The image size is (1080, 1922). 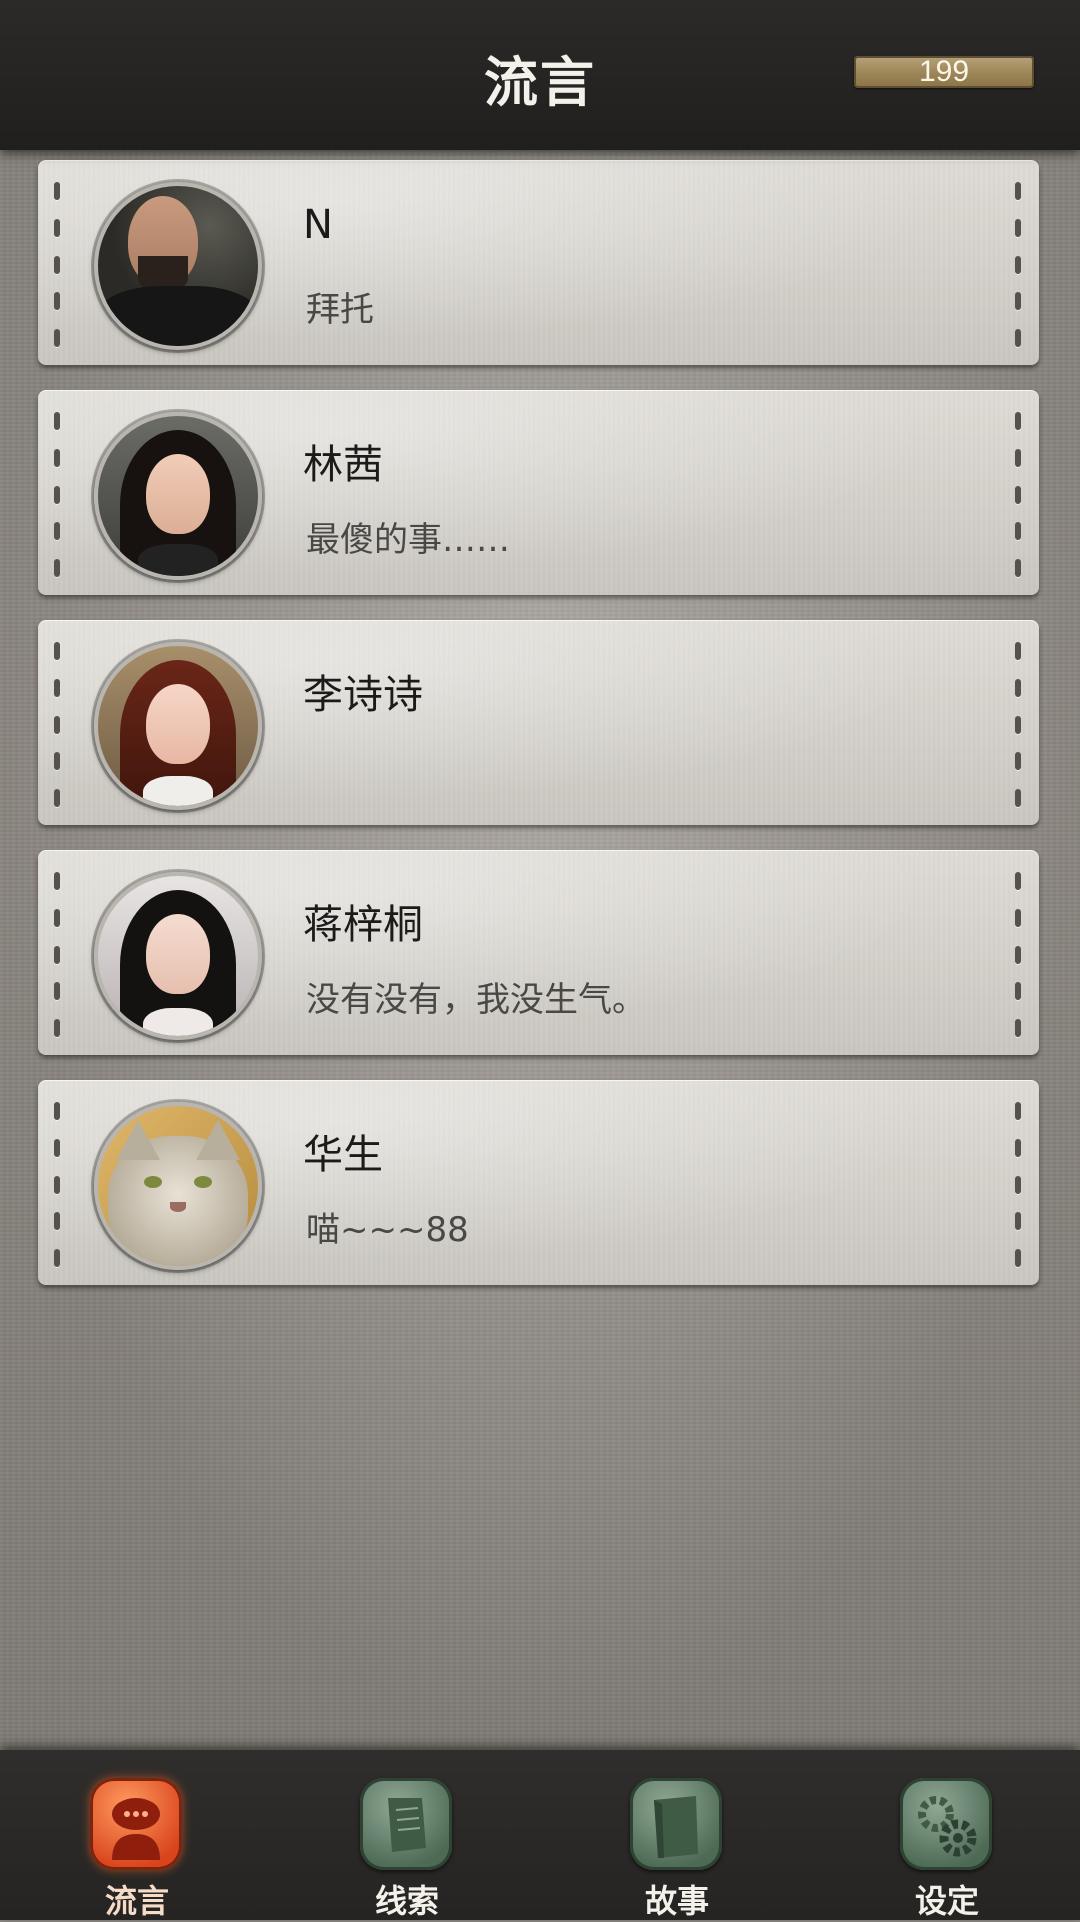 I want to click on bottom-nav: 流言 线索 故事 设定, so click(x=540, y=1835).